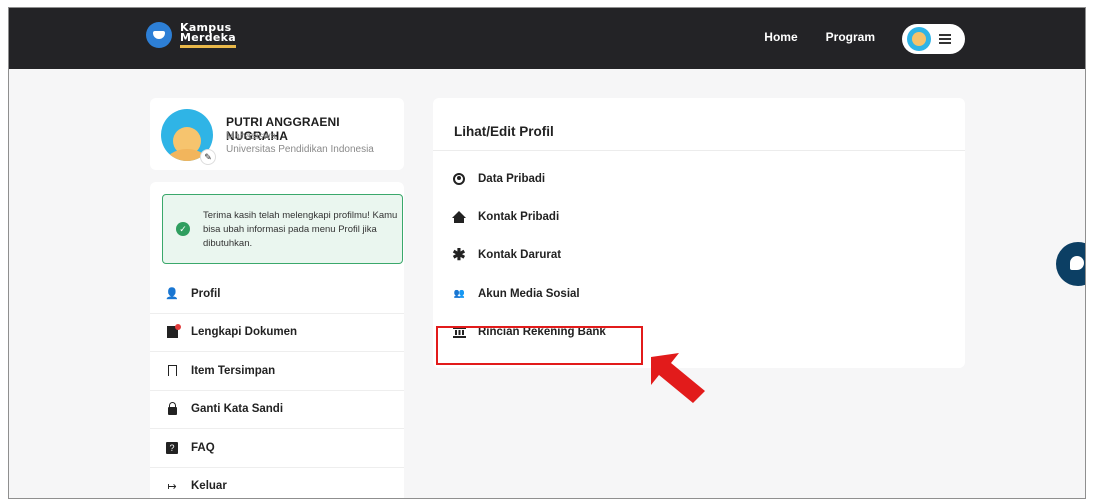 Image resolution: width=1094 pixels, height=499 pixels. I want to click on pointer-arrow-icon, so click(678, 378).